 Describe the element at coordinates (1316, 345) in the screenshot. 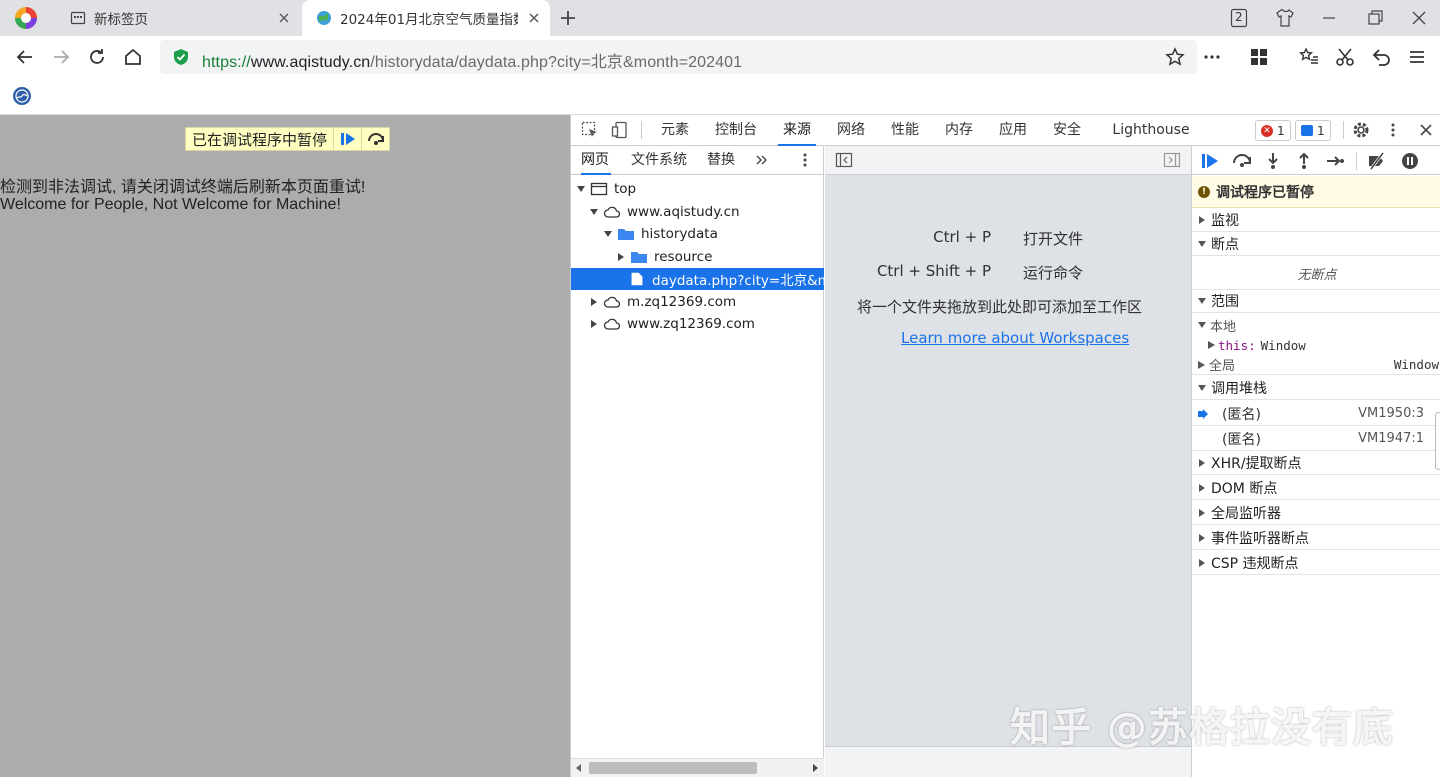

I see `scope-this: this: Window` at that location.